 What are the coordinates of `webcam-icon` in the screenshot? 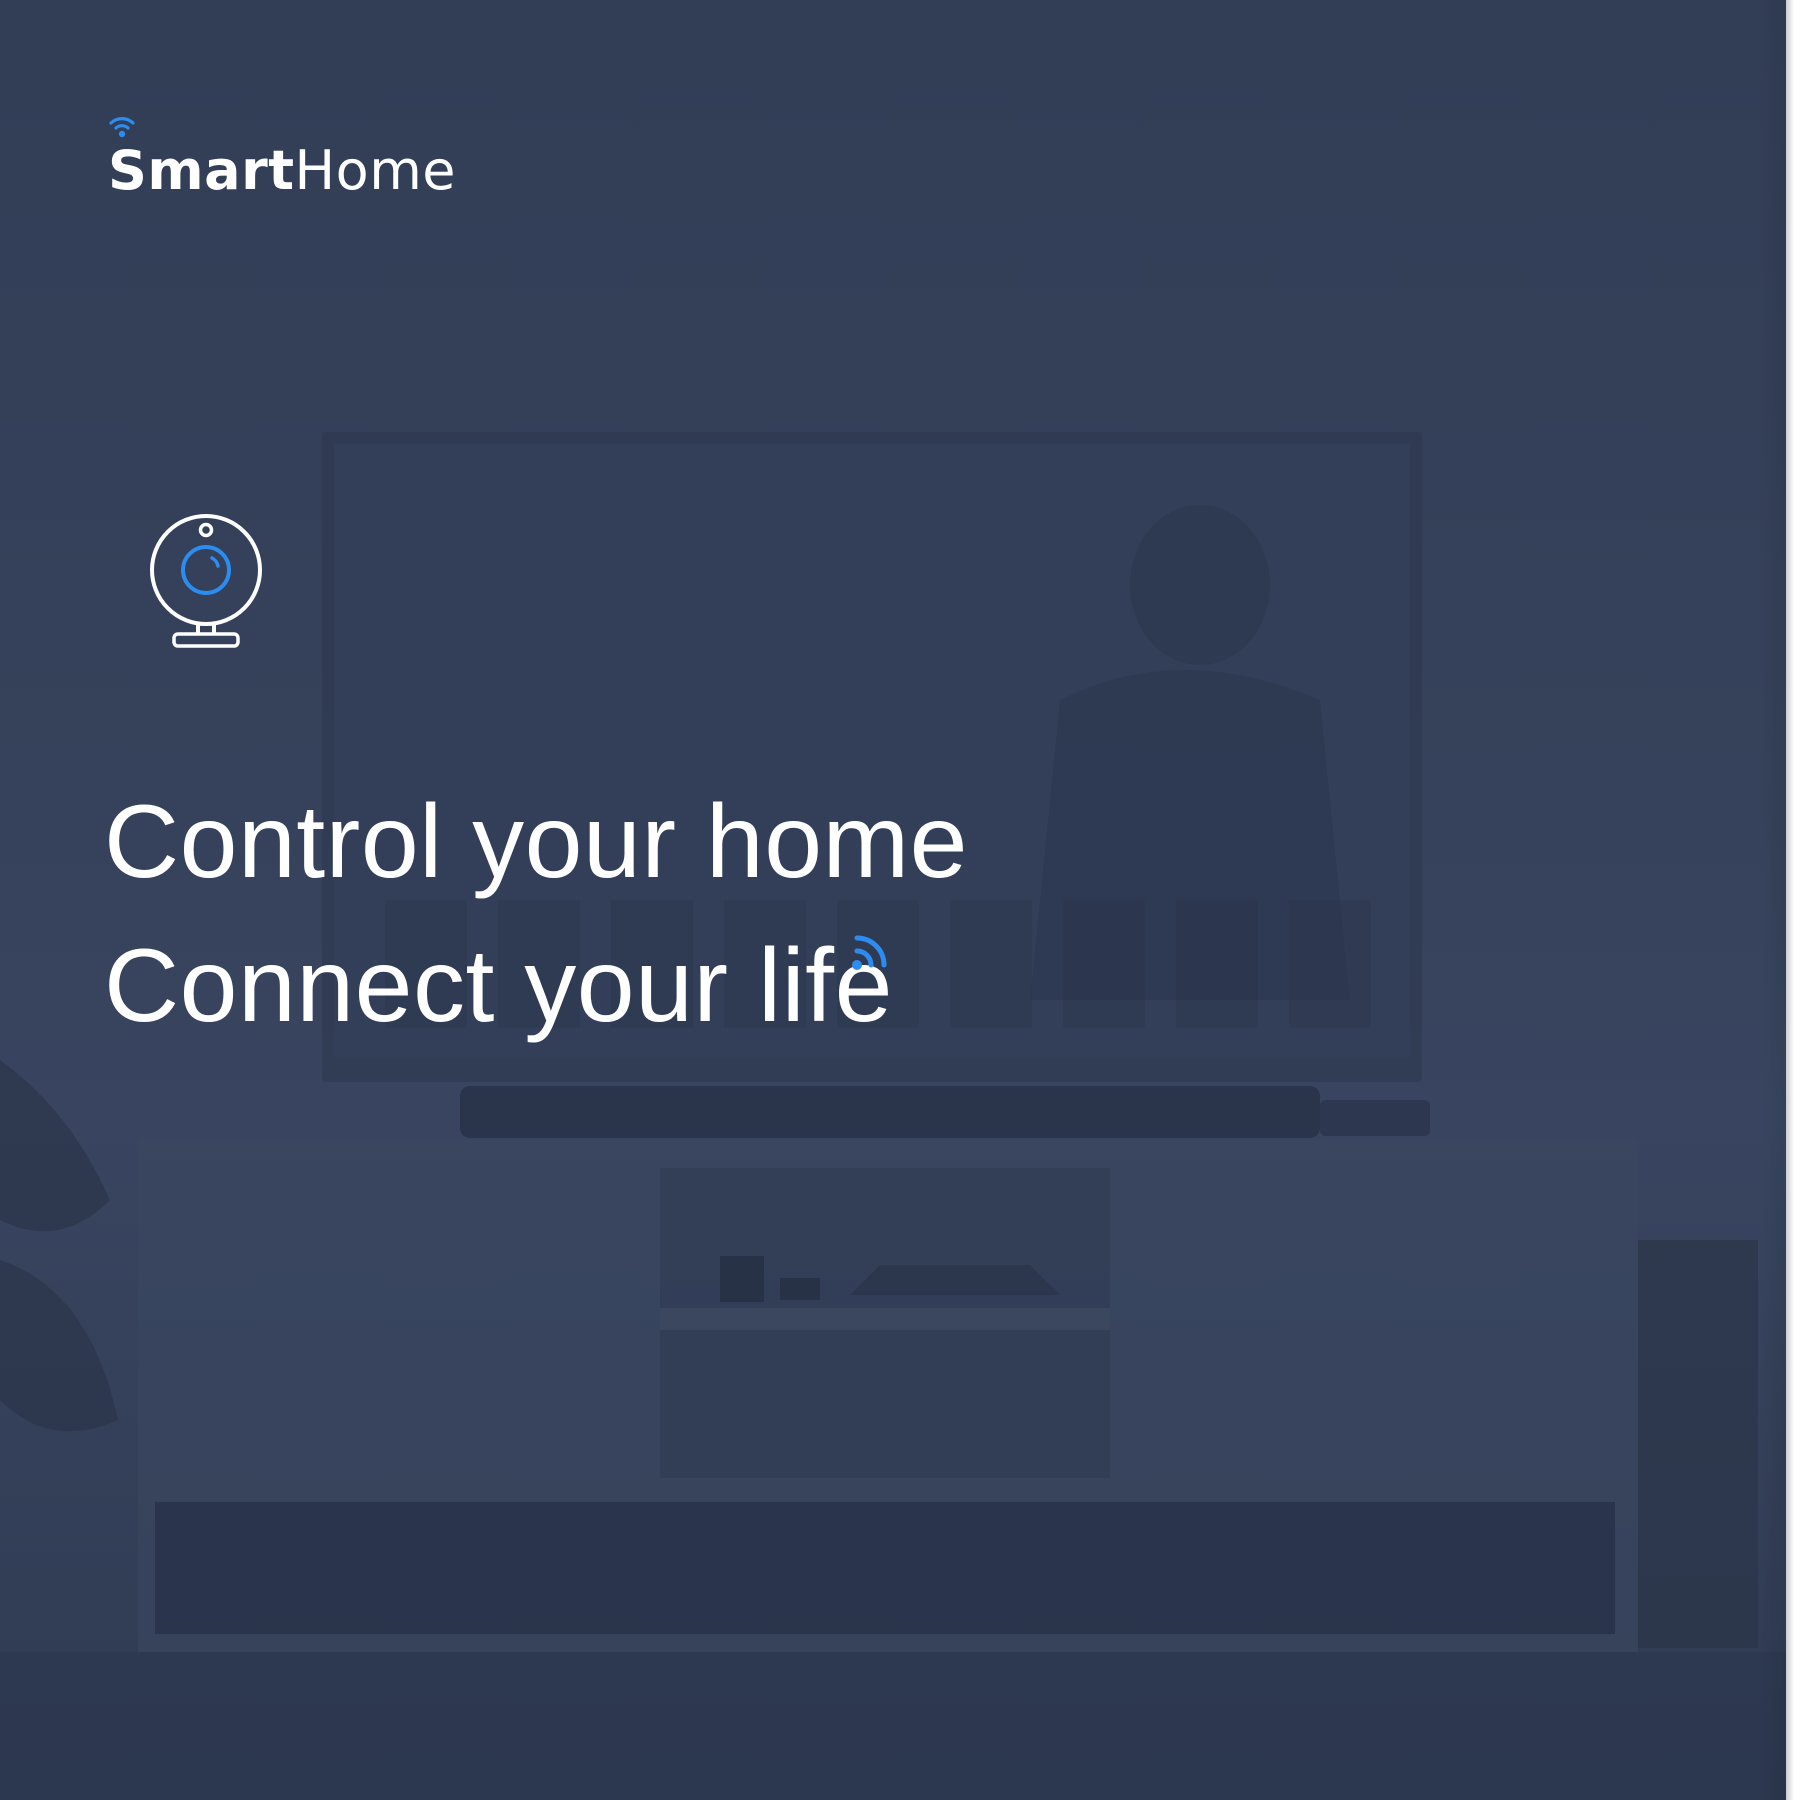 It's located at (206, 581).